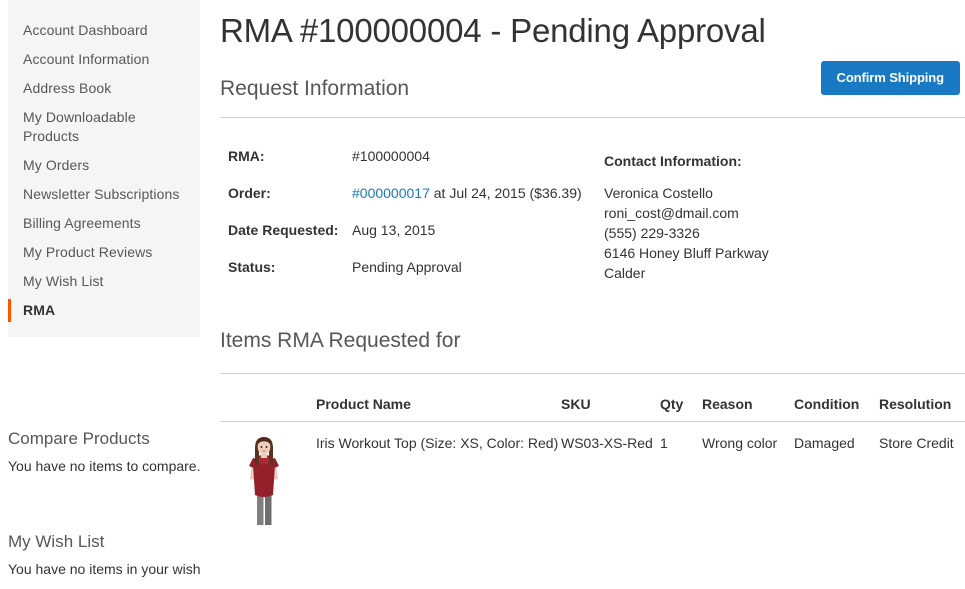 This screenshot has width=965, height=589. Describe the element at coordinates (625, 273) in the screenshot. I see `contact-city: Calder` at that location.